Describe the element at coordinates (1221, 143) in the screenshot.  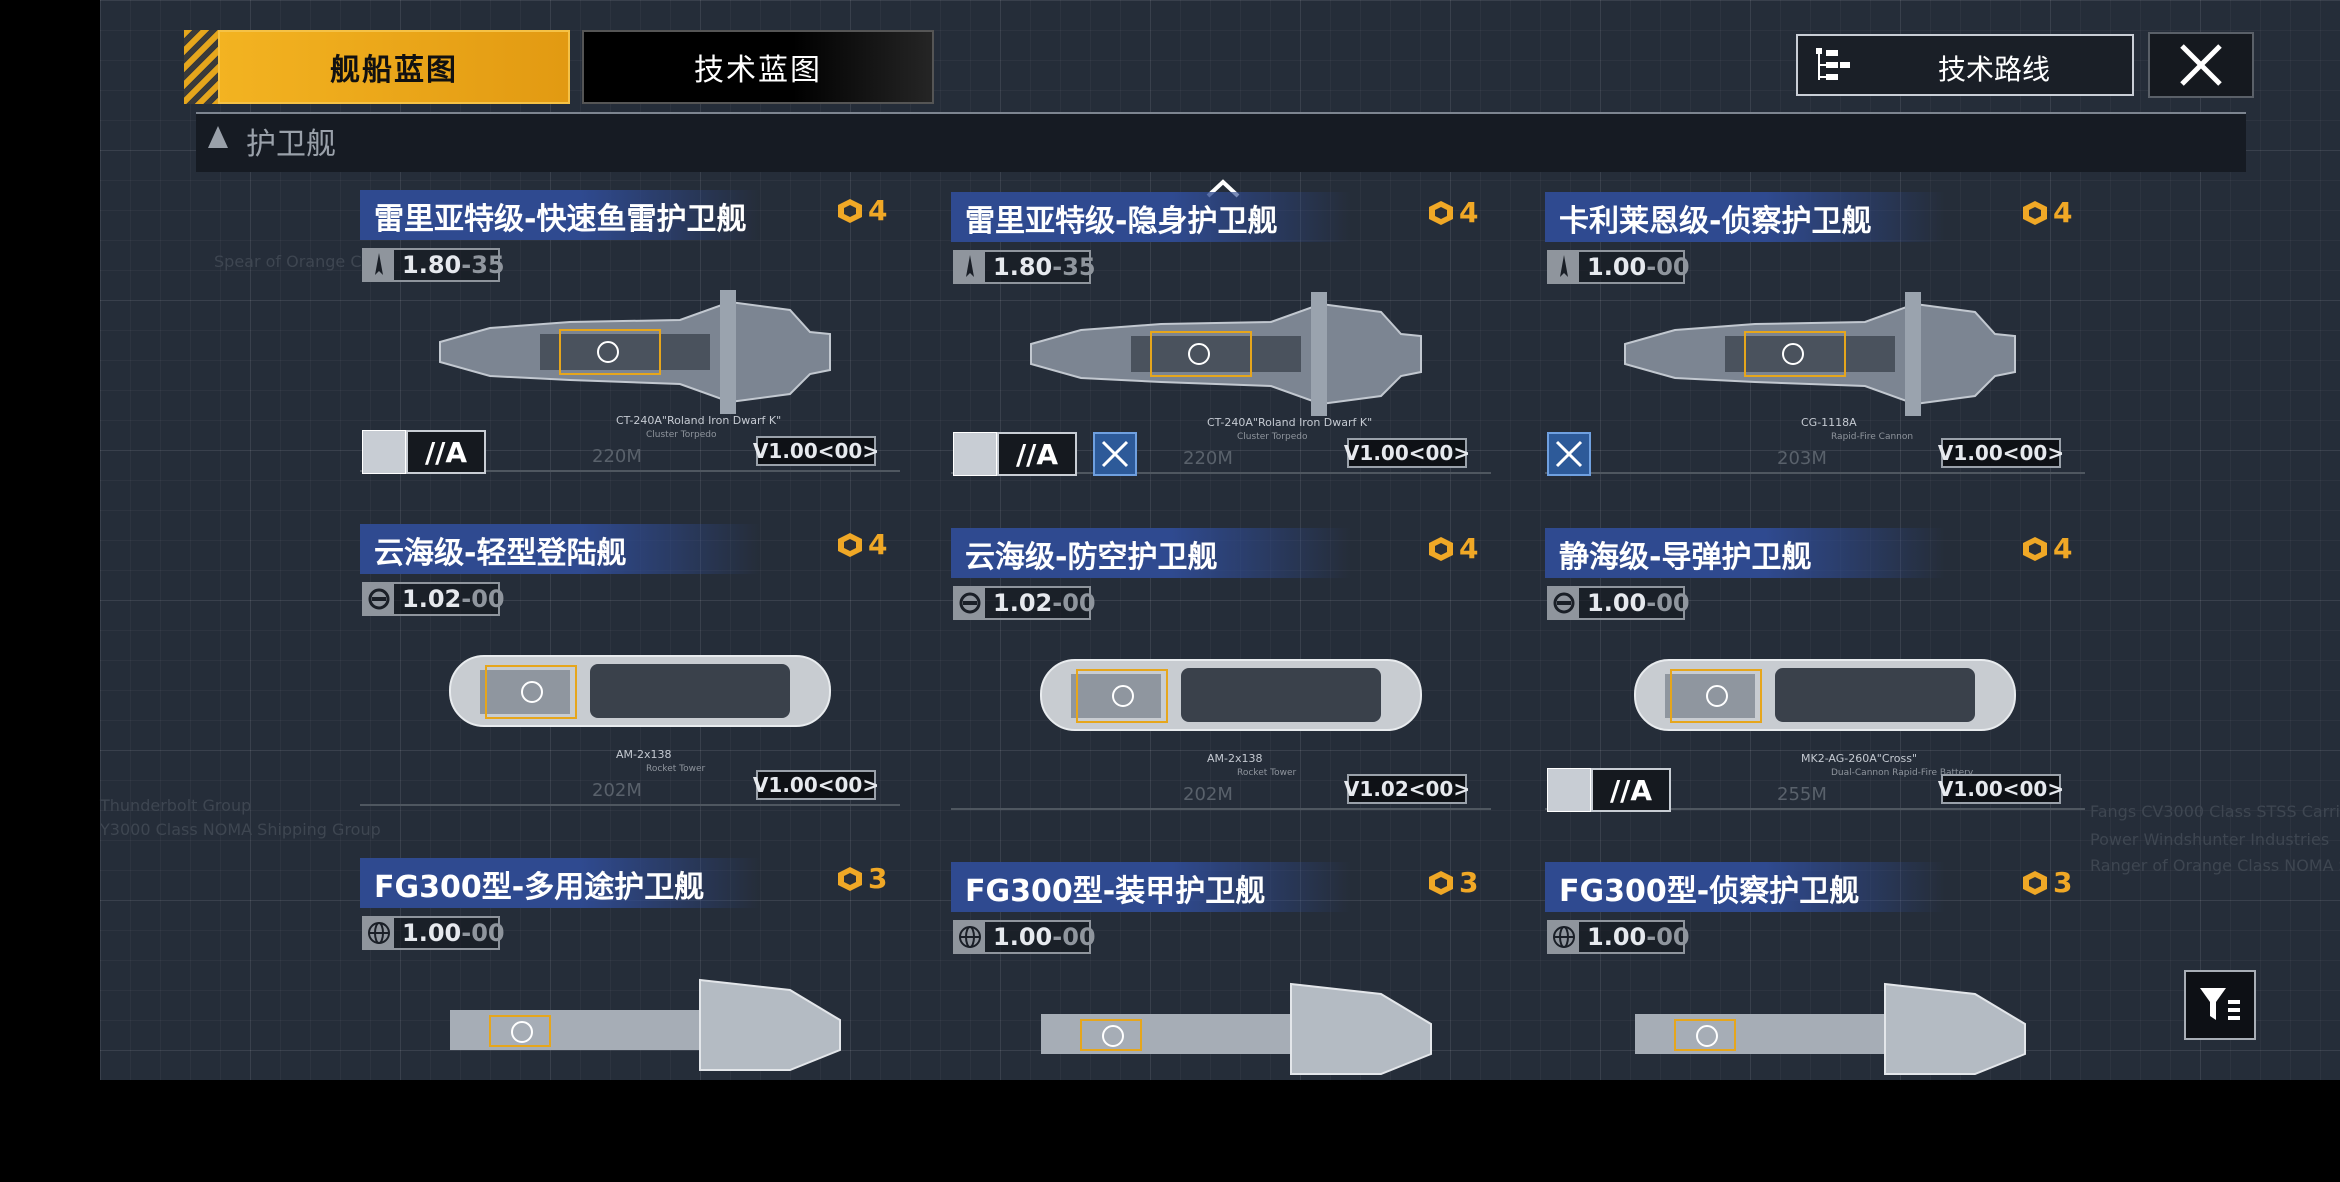
I see `section-header` at that location.